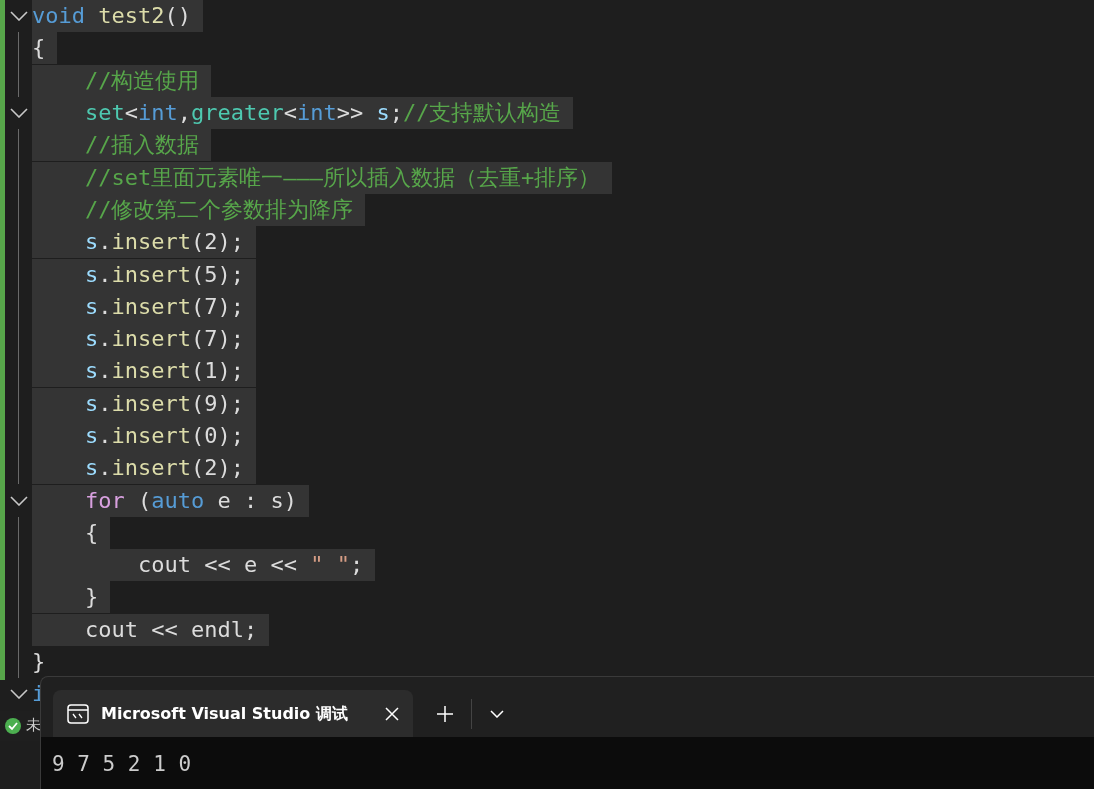 The image size is (1094, 789). Describe the element at coordinates (497, 713) in the screenshot. I see `dropdown-chevron-icon` at that location.